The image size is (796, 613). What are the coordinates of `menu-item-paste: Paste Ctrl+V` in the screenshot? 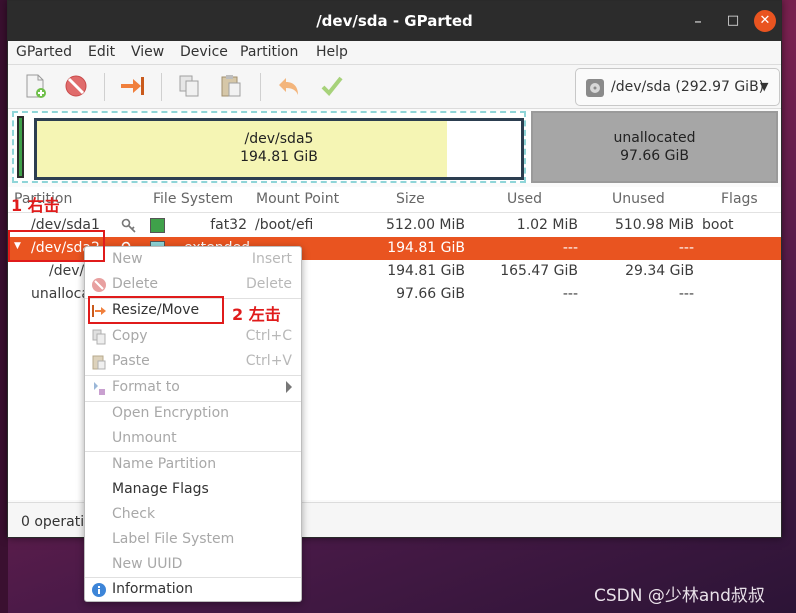 It's located at (193, 362).